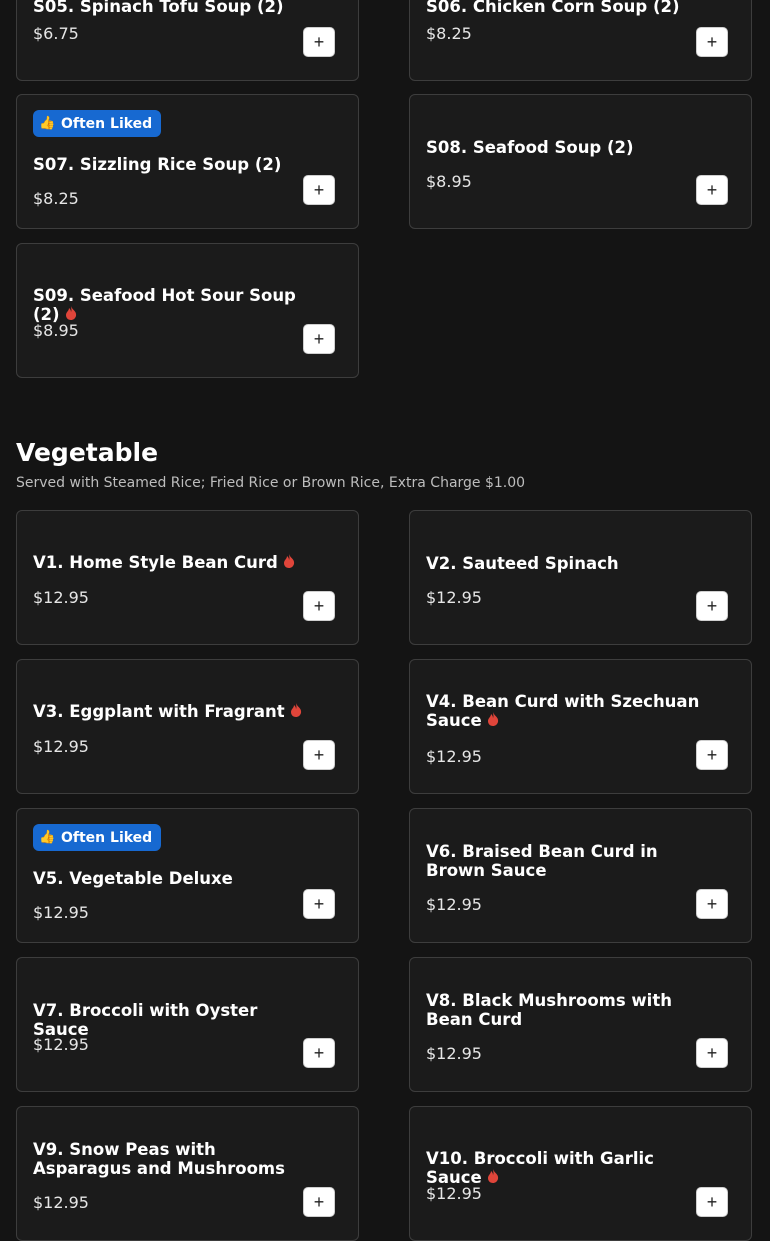 This screenshot has height=1241, width=770. Describe the element at coordinates (549, 1010) in the screenshot. I see `item-title: V8. Black Mushrooms with Bean Curd` at that location.